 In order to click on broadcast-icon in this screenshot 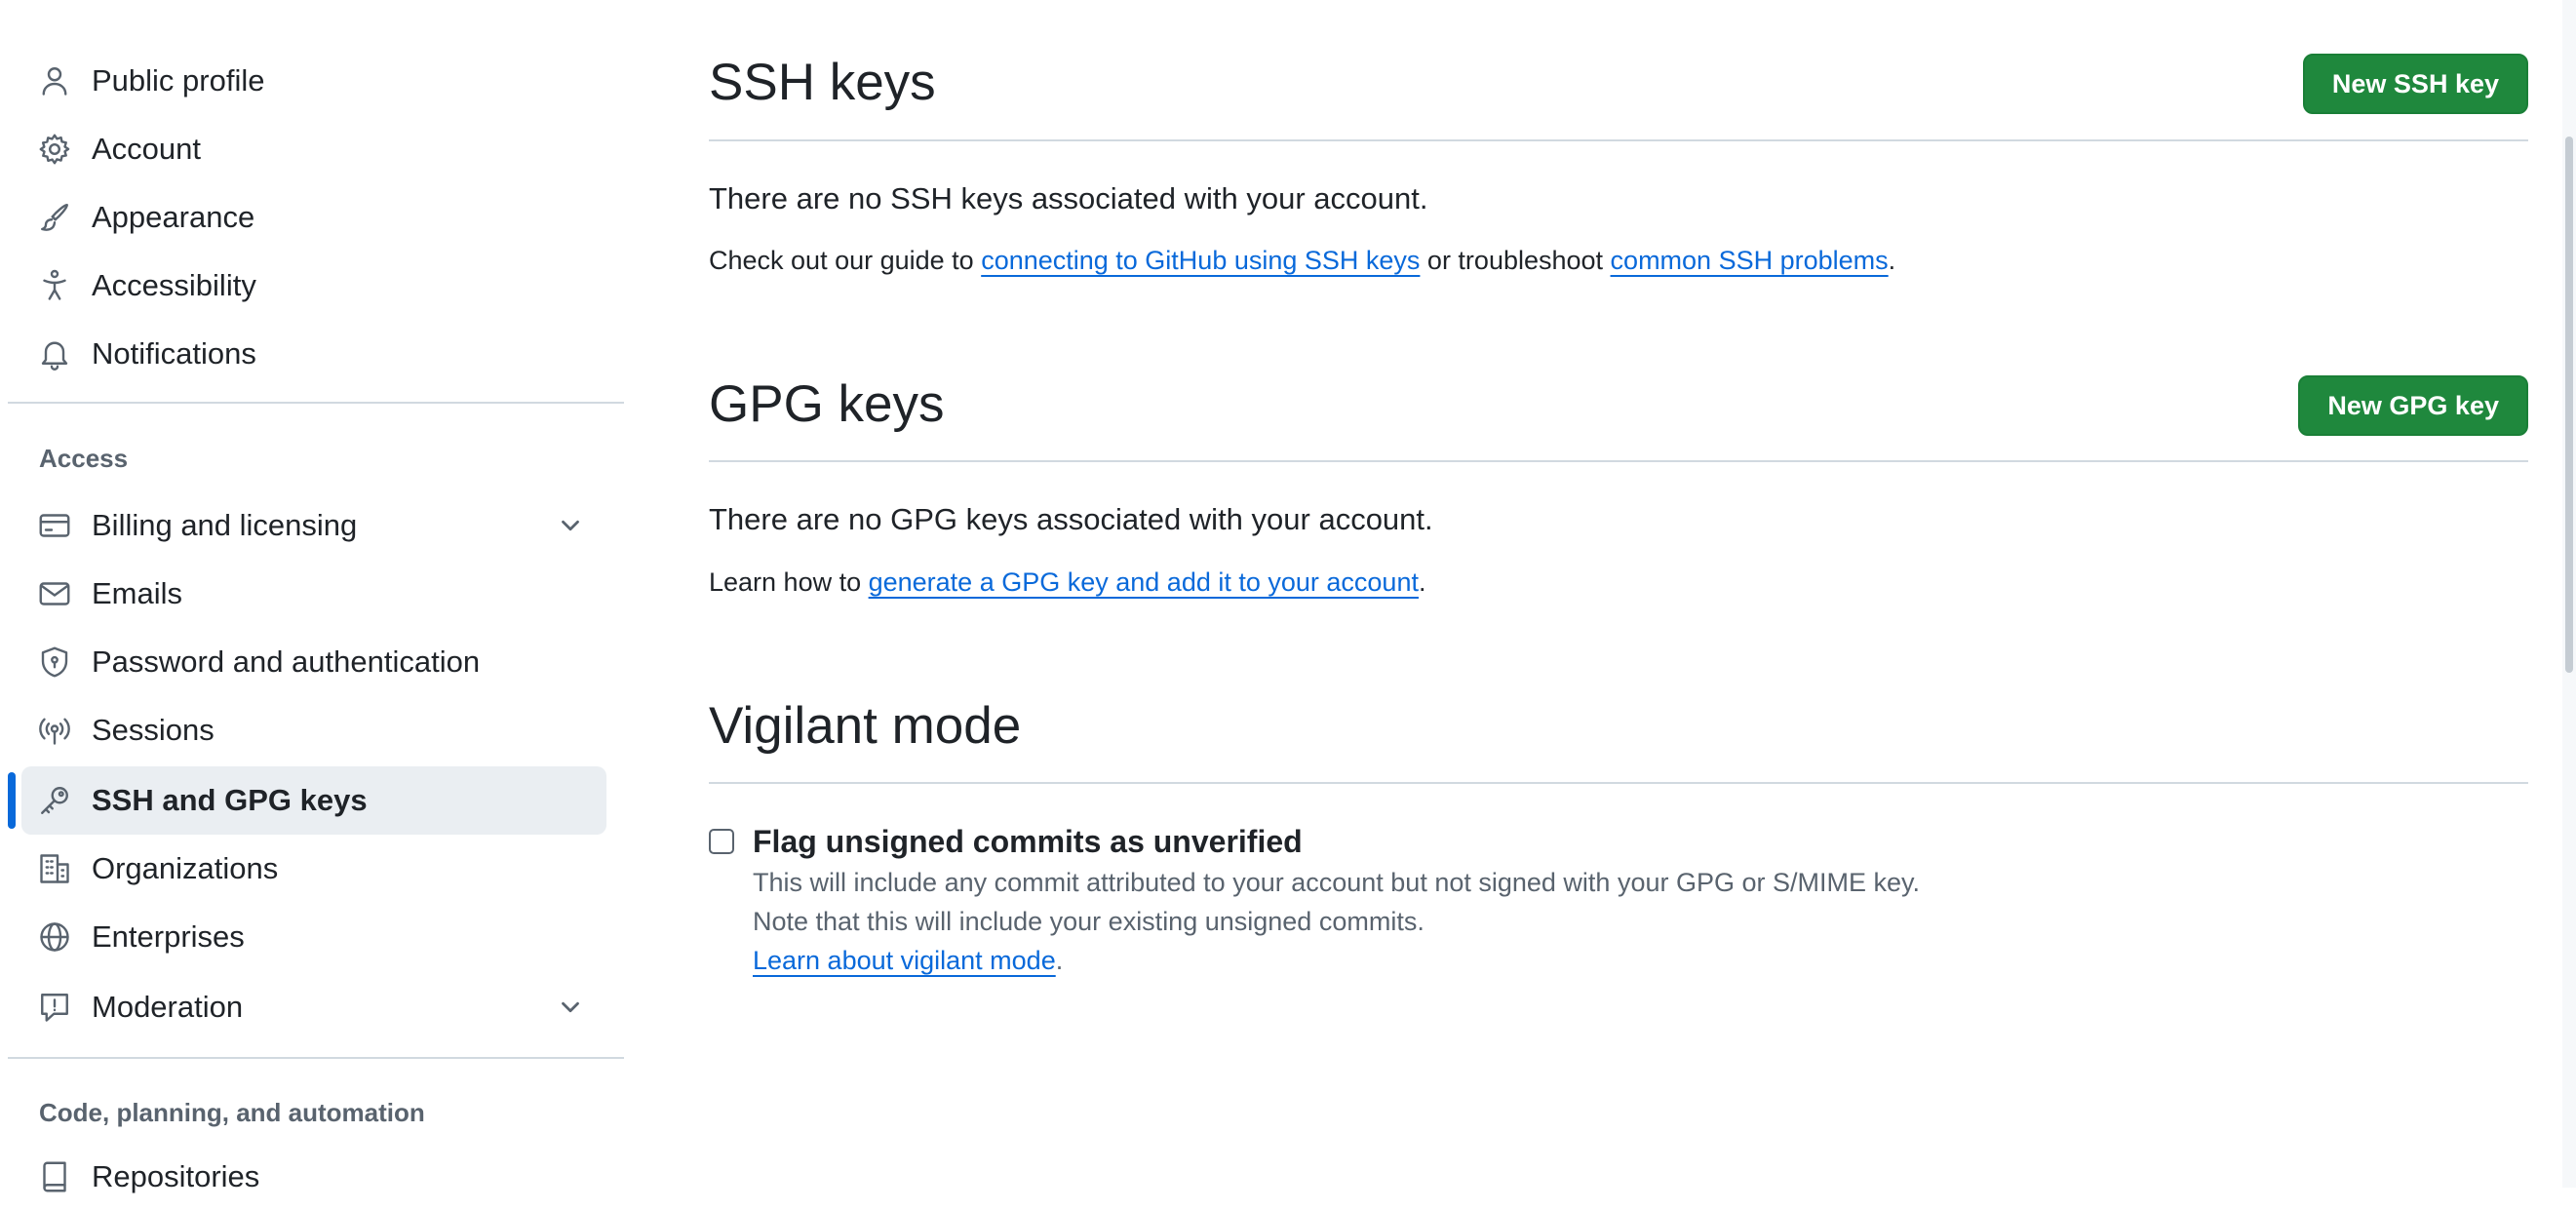, I will do `click(54, 730)`.